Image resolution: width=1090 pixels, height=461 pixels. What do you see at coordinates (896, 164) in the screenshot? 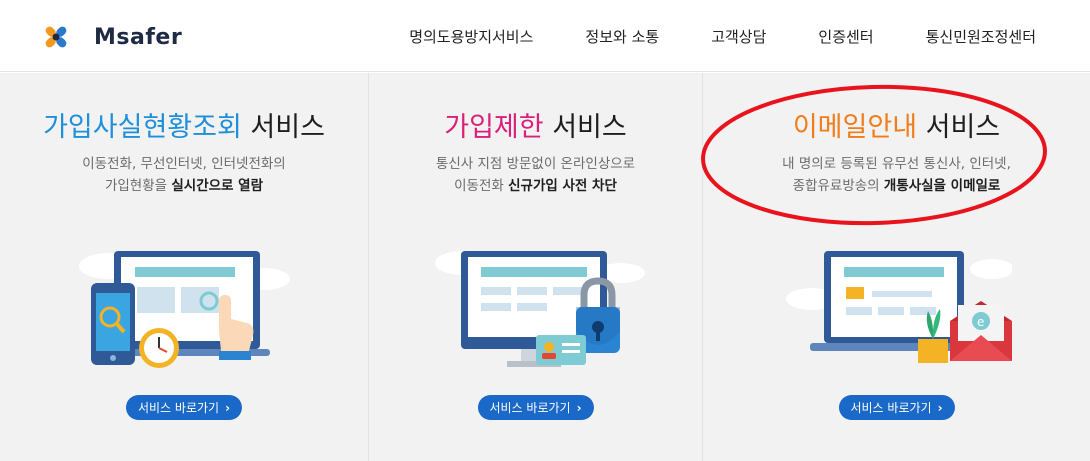
I see `desc-line-1: 내 명의로 등록된 유무선 통신사, 인터넷,` at bounding box center [896, 164].